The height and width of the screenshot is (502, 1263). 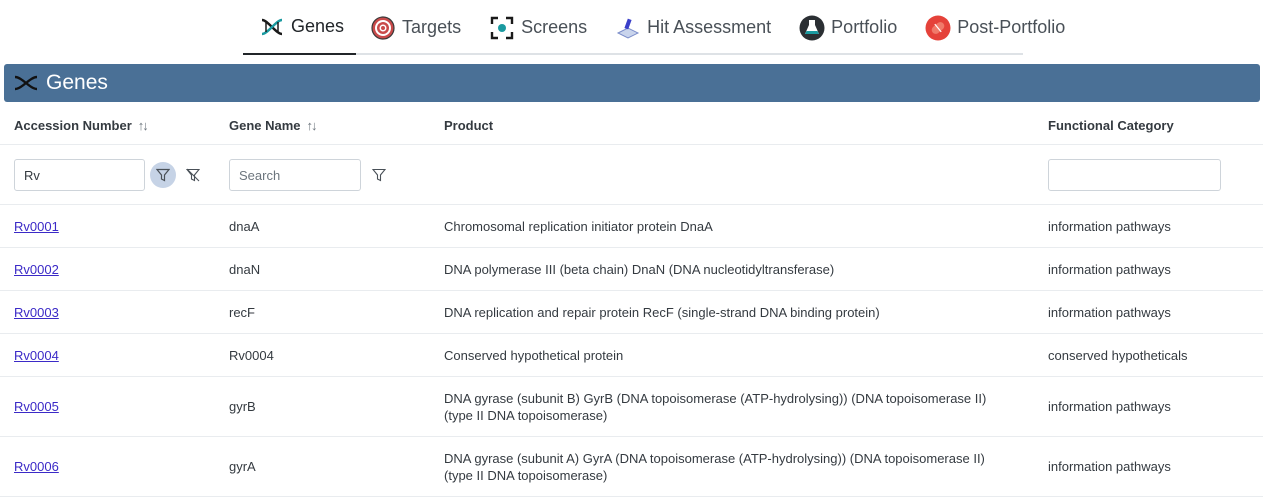 I want to click on column-label: Accession Number, so click(x=73, y=125).